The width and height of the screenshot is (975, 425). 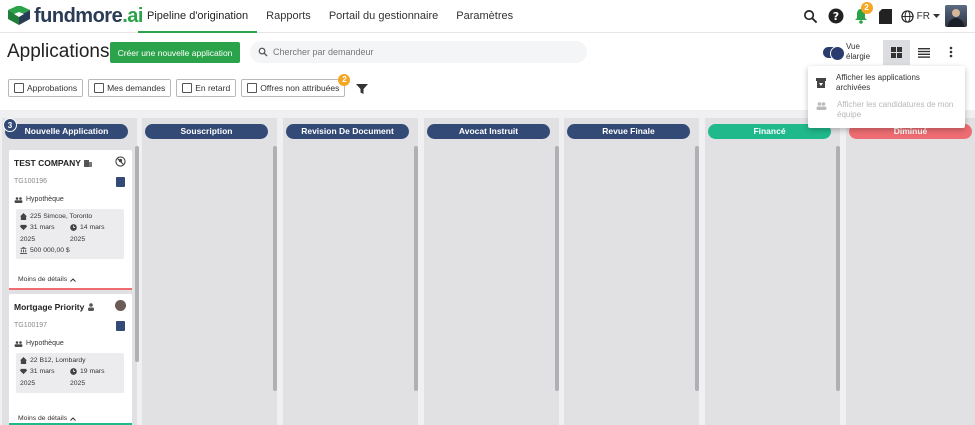 I want to click on menu-item-show-archived: Afficher les applications archivées, so click(x=888, y=83).